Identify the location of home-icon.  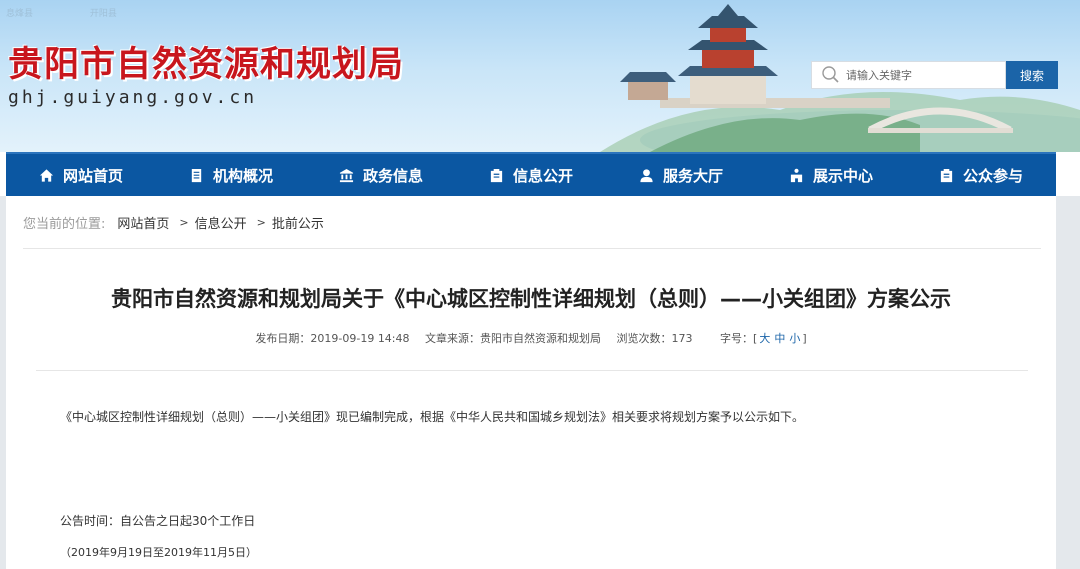
(46, 175).